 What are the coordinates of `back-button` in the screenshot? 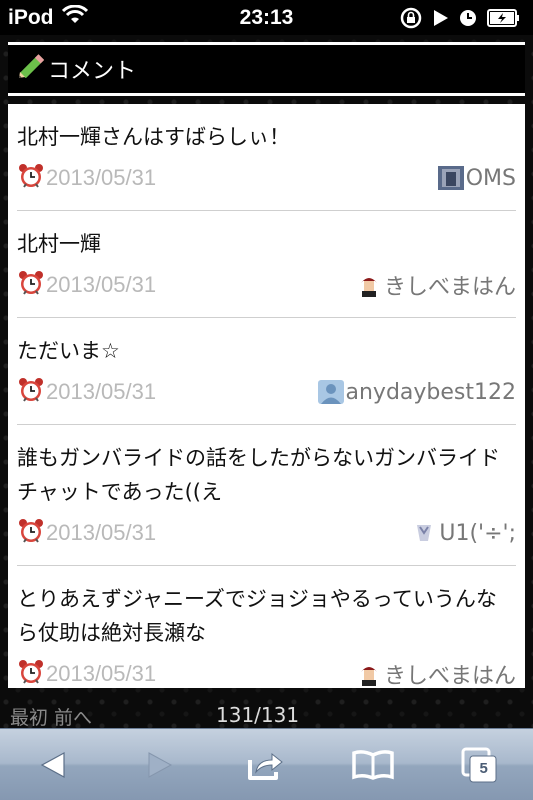 It's located at (53, 765).